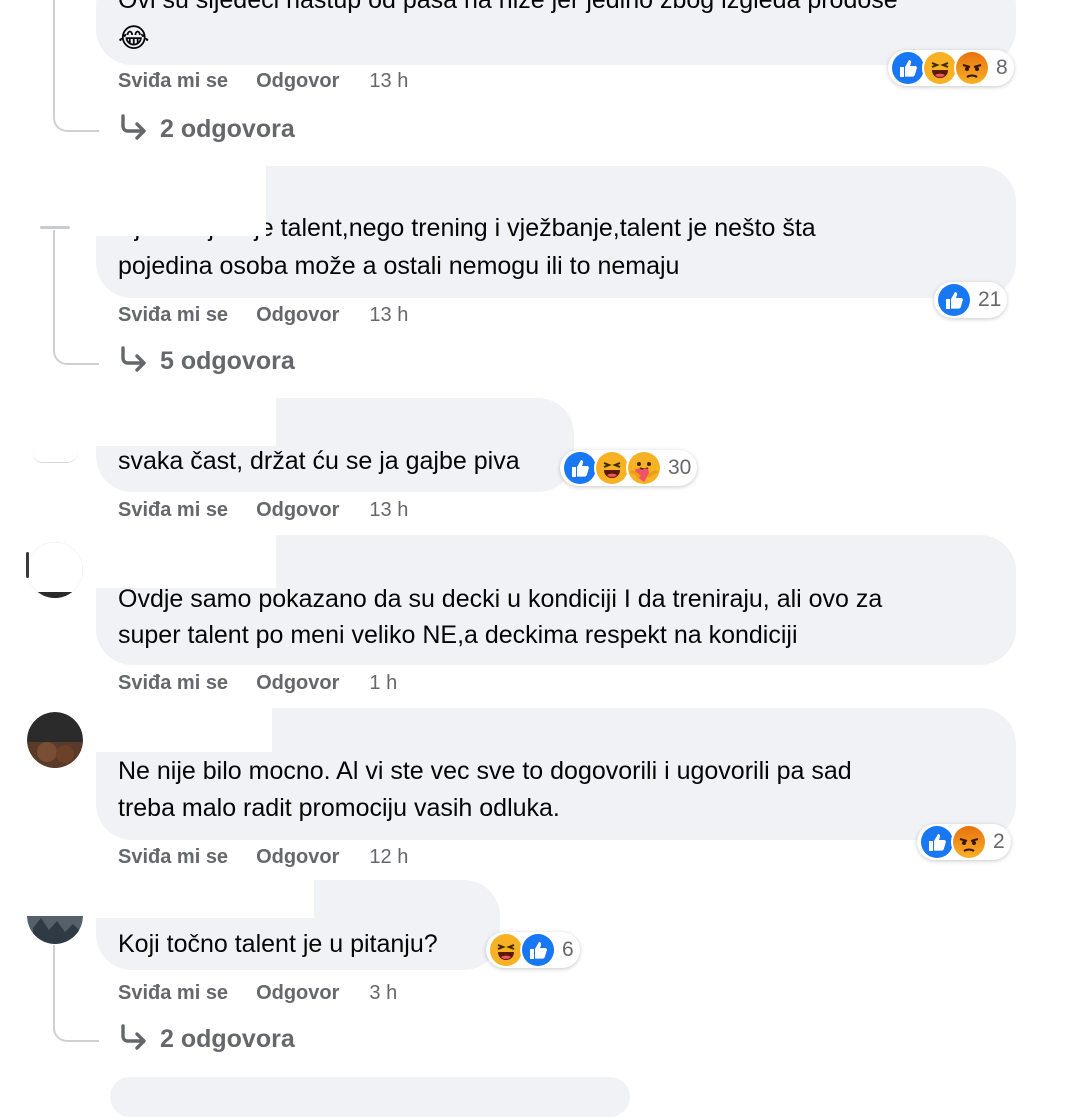 The height and width of the screenshot is (1117, 1090). I want to click on comment-text: Koji točno talent je u pitanju?, so click(278, 944).